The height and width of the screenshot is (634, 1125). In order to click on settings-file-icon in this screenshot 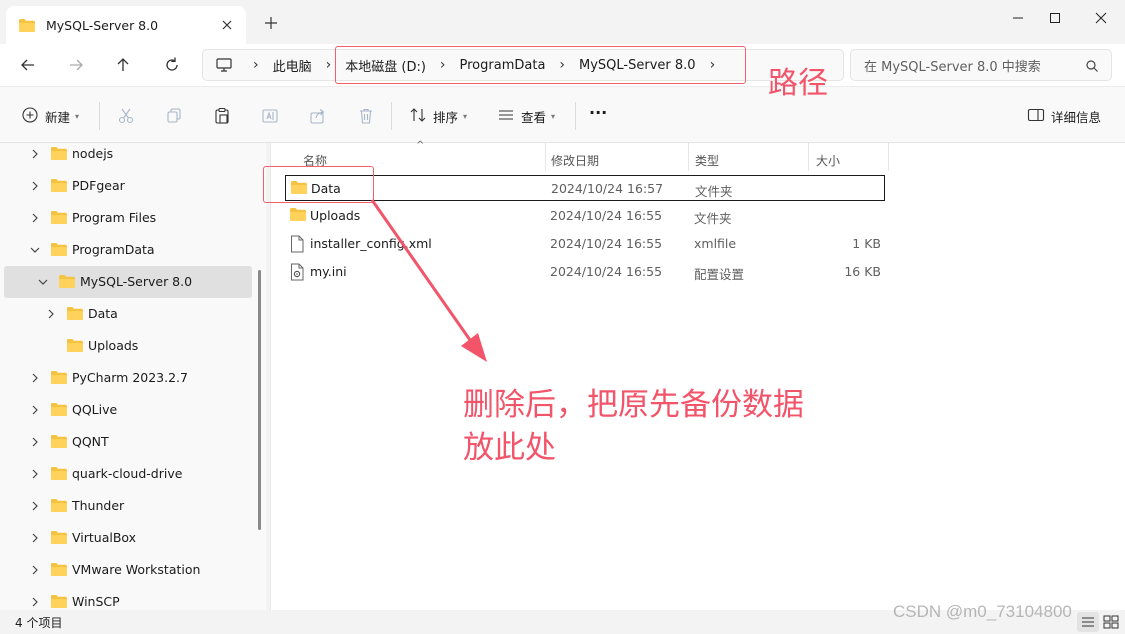, I will do `click(297, 273)`.